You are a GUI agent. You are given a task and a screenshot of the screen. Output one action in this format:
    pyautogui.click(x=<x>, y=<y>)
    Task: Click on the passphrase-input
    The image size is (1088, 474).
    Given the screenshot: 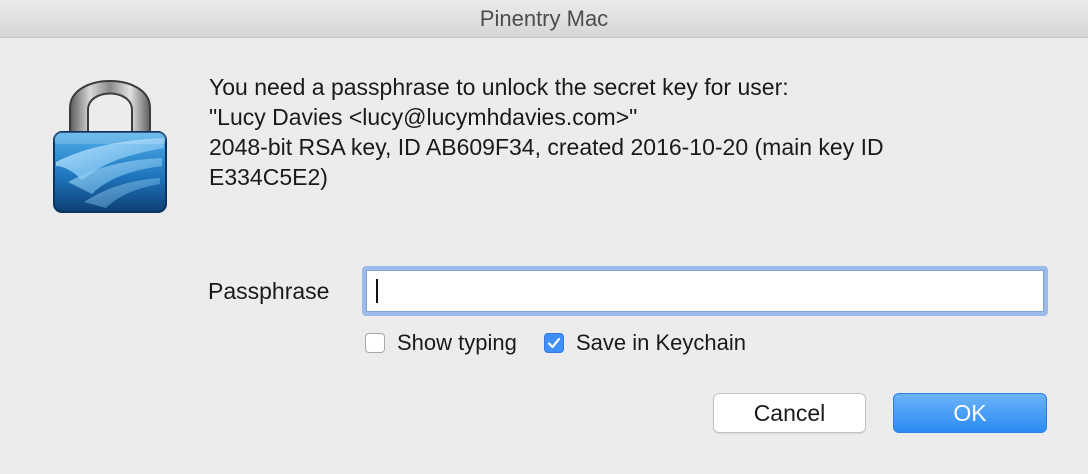 What is the action you would take?
    pyautogui.click(x=705, y=291)
    